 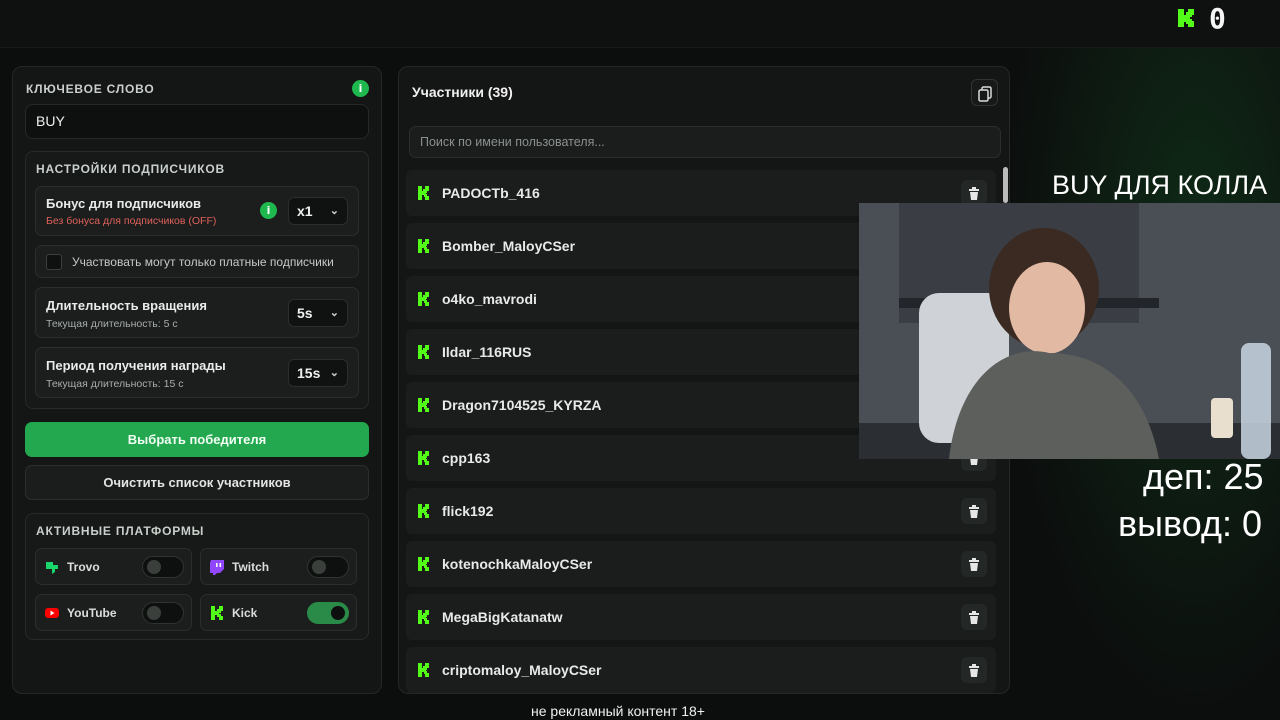 I want to click on overlay-deposit-text: деп: 25, so click(x=1203, y=476).